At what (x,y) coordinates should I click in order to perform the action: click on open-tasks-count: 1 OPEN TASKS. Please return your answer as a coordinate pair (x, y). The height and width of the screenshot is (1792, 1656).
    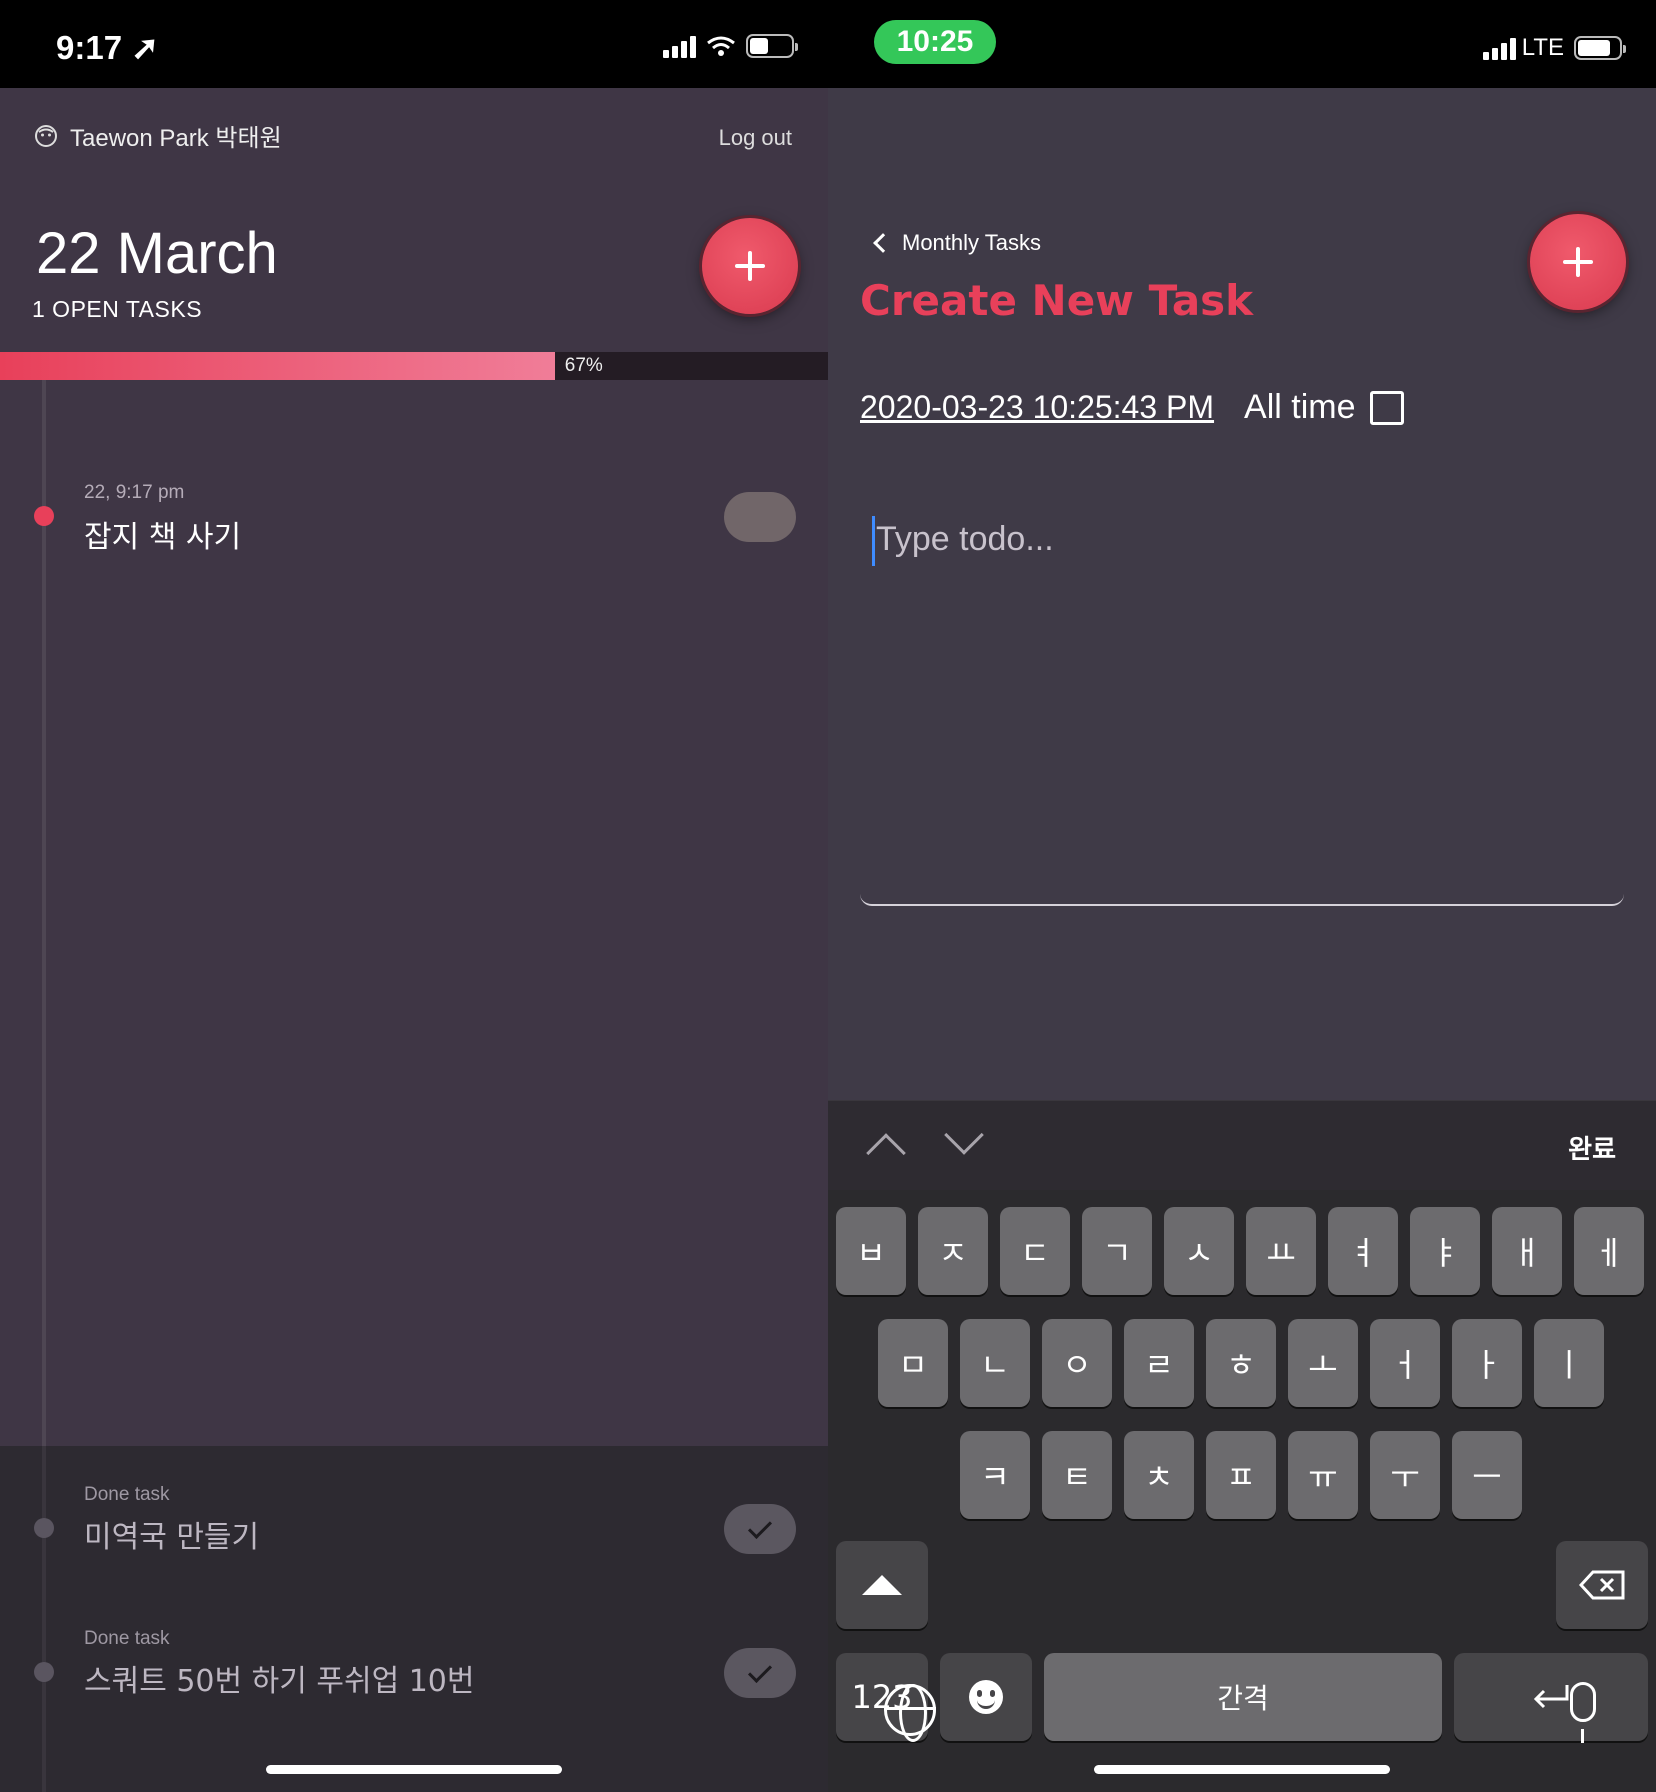
    Looking at the image, I should click on (117, 309).